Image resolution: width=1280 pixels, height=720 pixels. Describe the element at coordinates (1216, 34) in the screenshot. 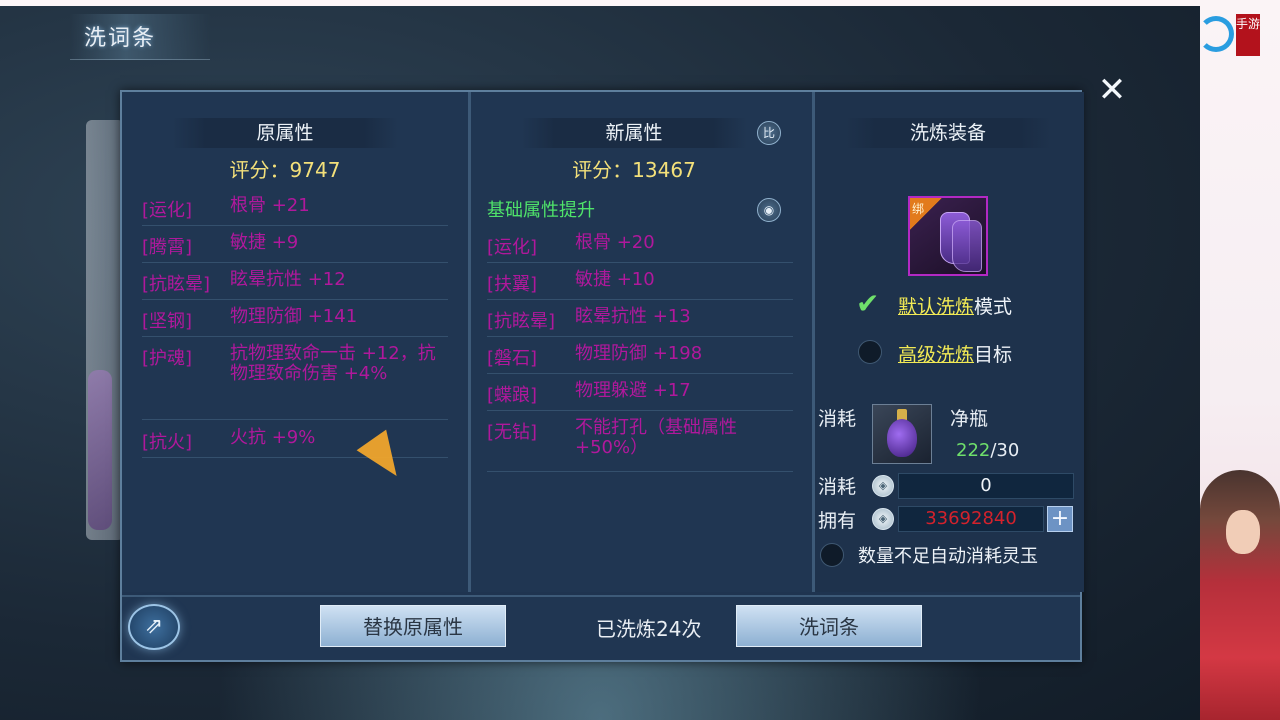

I see `brand-swirl-icon` at that location.